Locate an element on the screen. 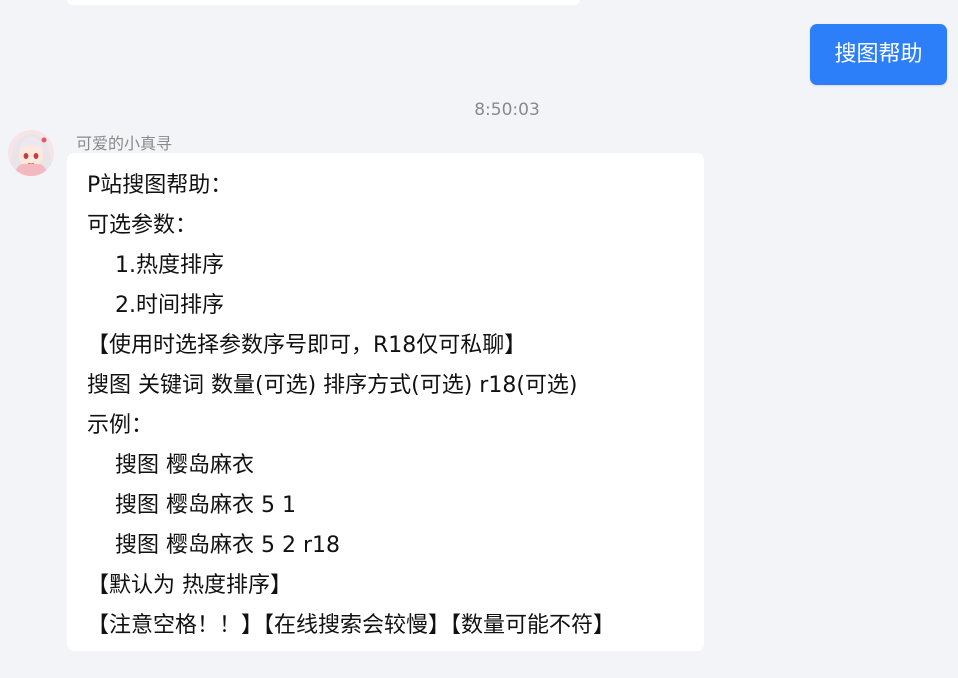 Image resolution: width=958 pixels, height=678 pixels. help-line-syntax: 搜图 关键词 数量(可选) 排序方式(可选) r18(可选) is located at coordinates (332, 385).